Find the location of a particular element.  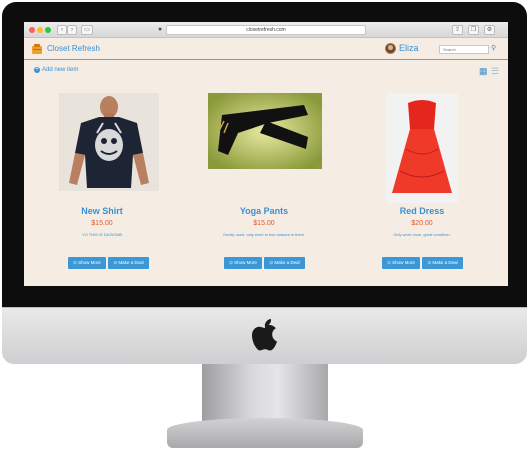

avatar is located at coordinates (390, 48).